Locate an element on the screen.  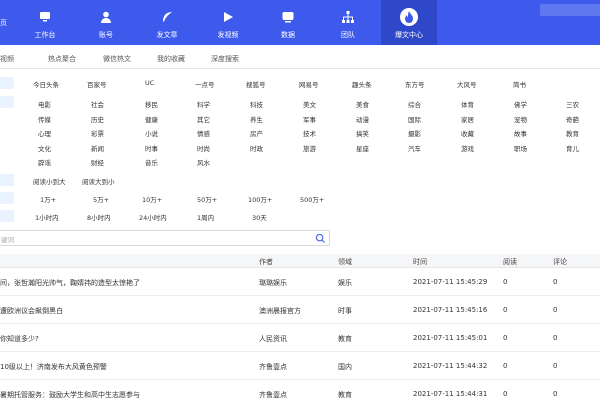
category-chip: 时尚 is located at coordinates (203, 148).